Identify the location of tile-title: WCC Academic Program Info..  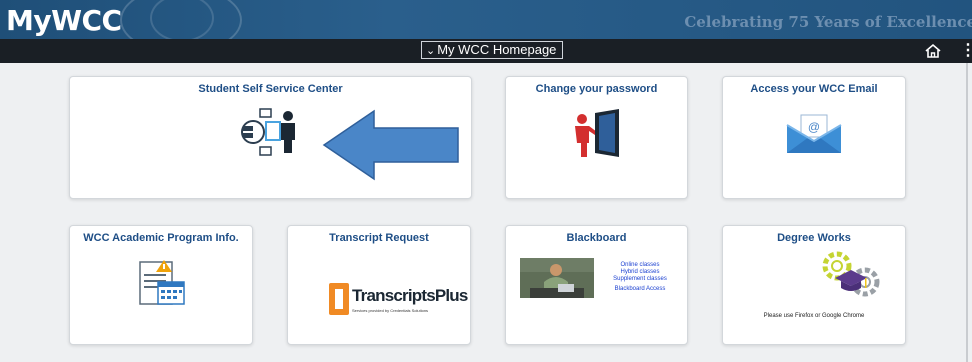
(161, 238).